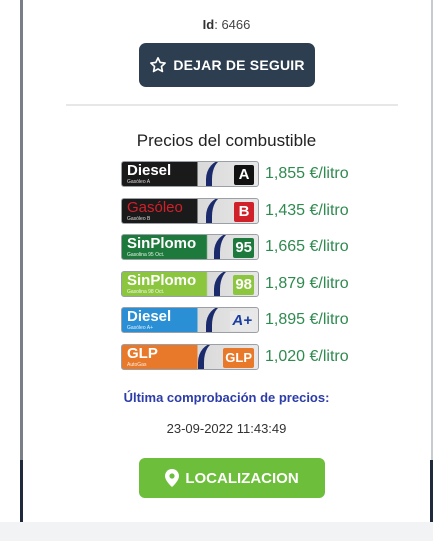 This screenshot has width=433, height=541. I want to click on fuel-price: 1,895 €/litro, so click(307, 319).